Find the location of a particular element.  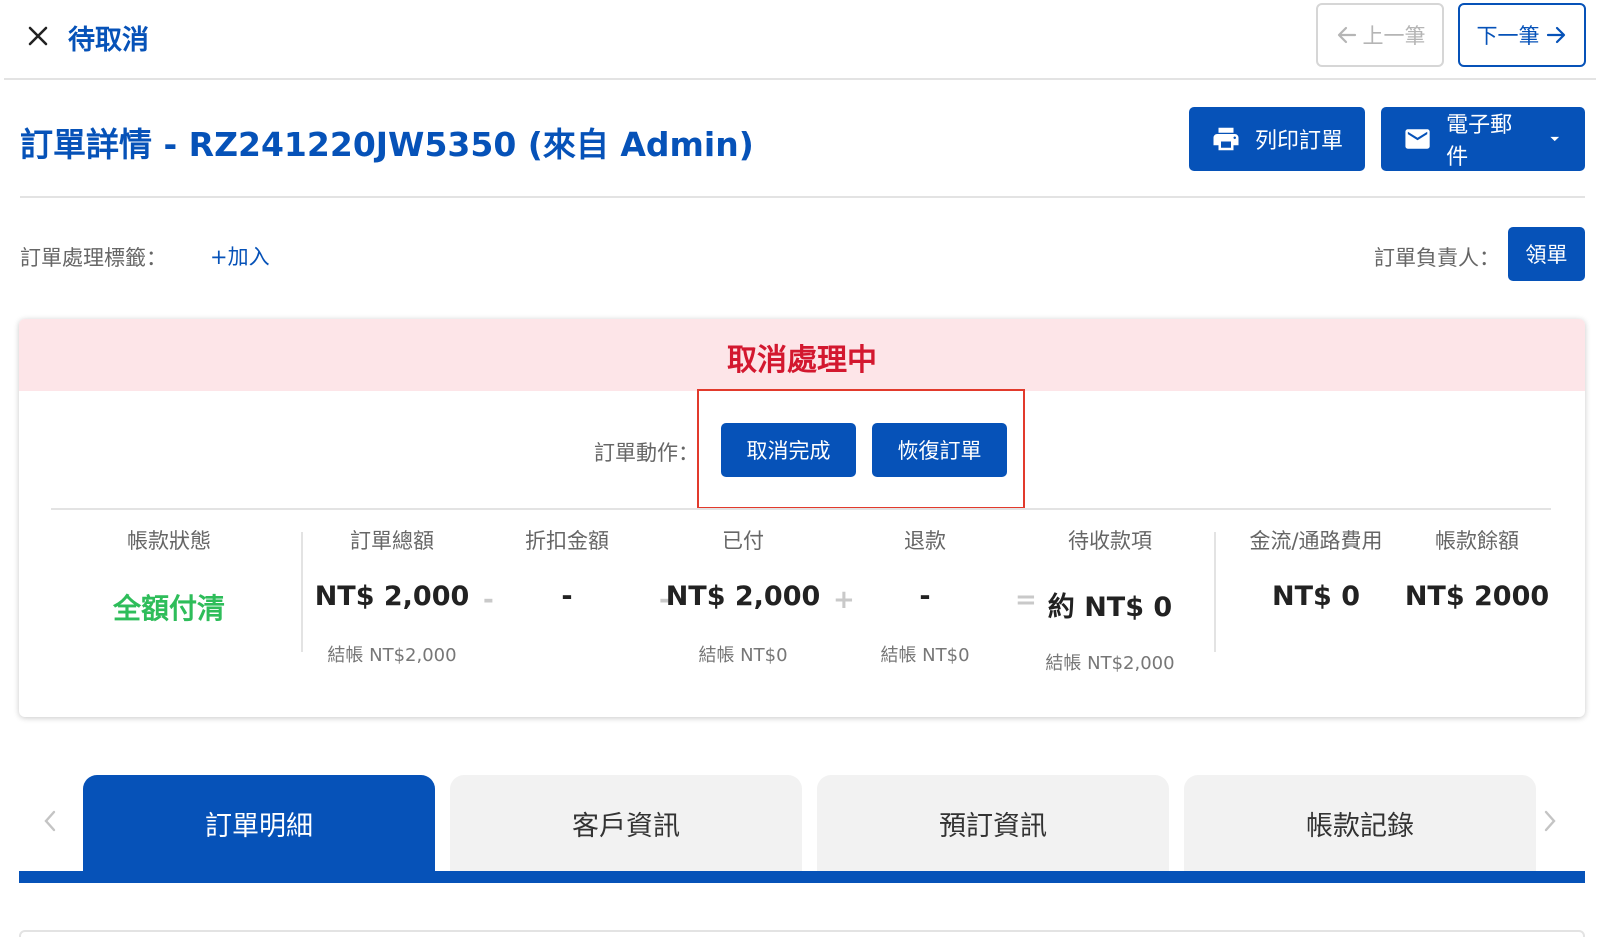

refund-sub: 結帳 NT$0 is located at coordinates (925, 655).